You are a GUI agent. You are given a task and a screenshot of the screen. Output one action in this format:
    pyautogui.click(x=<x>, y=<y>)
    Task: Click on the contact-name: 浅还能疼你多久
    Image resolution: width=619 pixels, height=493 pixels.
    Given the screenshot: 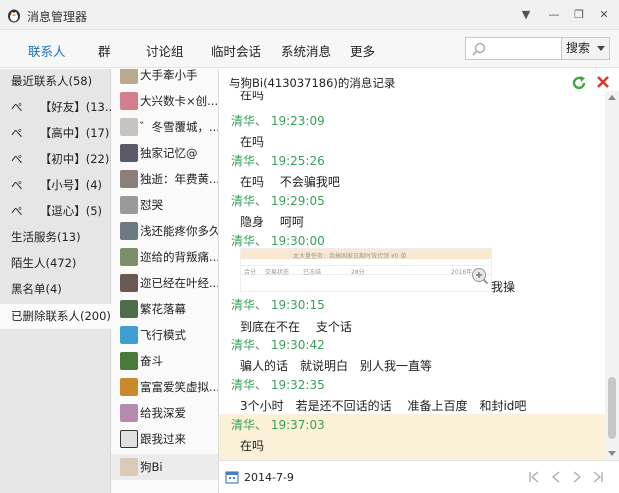 What is the action you would take?
    pyautogui.click(x=179, y=231)
    